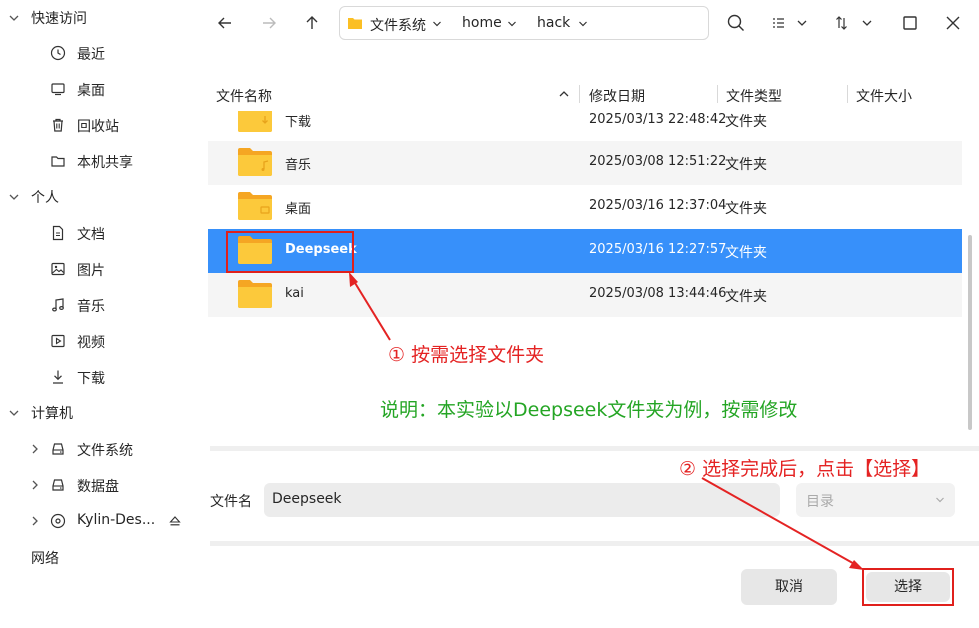  I want to click on sidebar-item-music: 音乐, so click(99, 305).